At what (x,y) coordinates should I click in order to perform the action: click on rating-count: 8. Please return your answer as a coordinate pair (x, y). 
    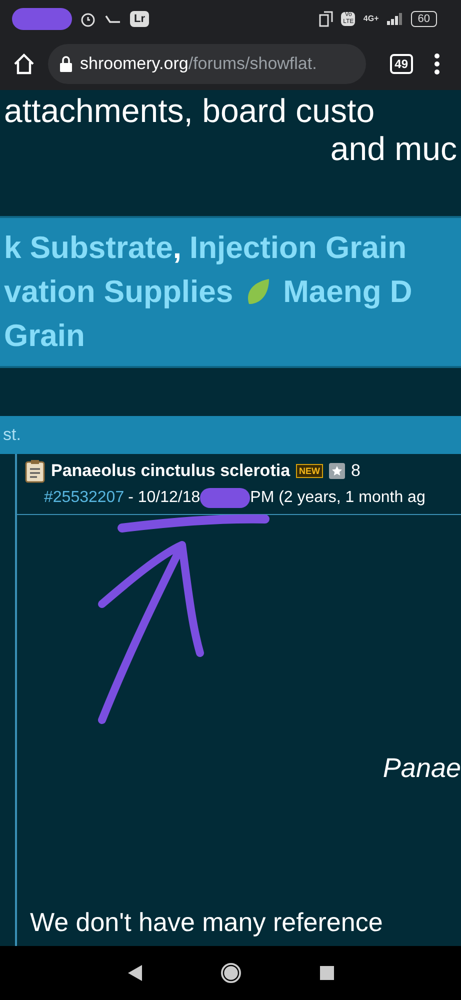
    Looking at the image, I should click on (355, 471).